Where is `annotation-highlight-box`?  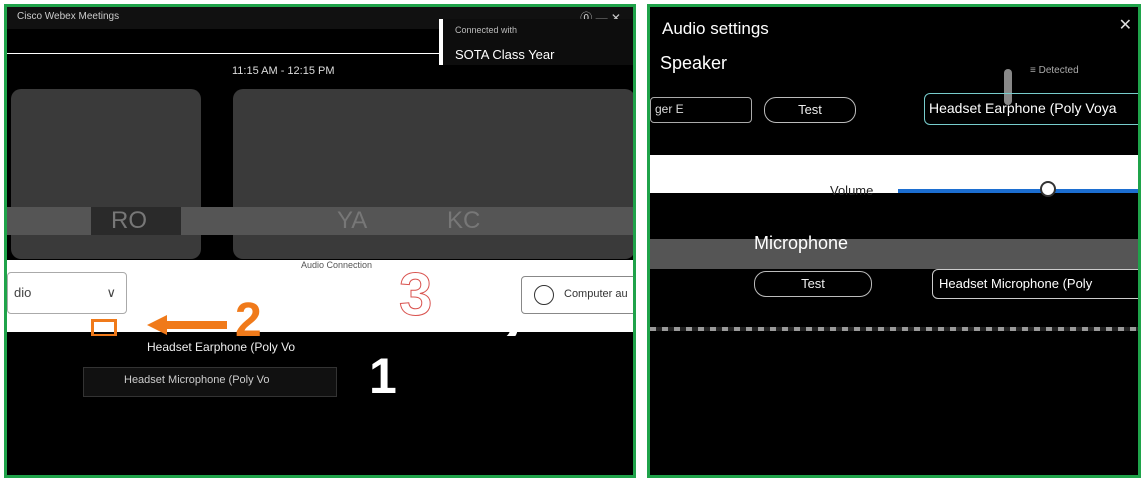 annotation-highlight-box is located at coordinates (104, 328).